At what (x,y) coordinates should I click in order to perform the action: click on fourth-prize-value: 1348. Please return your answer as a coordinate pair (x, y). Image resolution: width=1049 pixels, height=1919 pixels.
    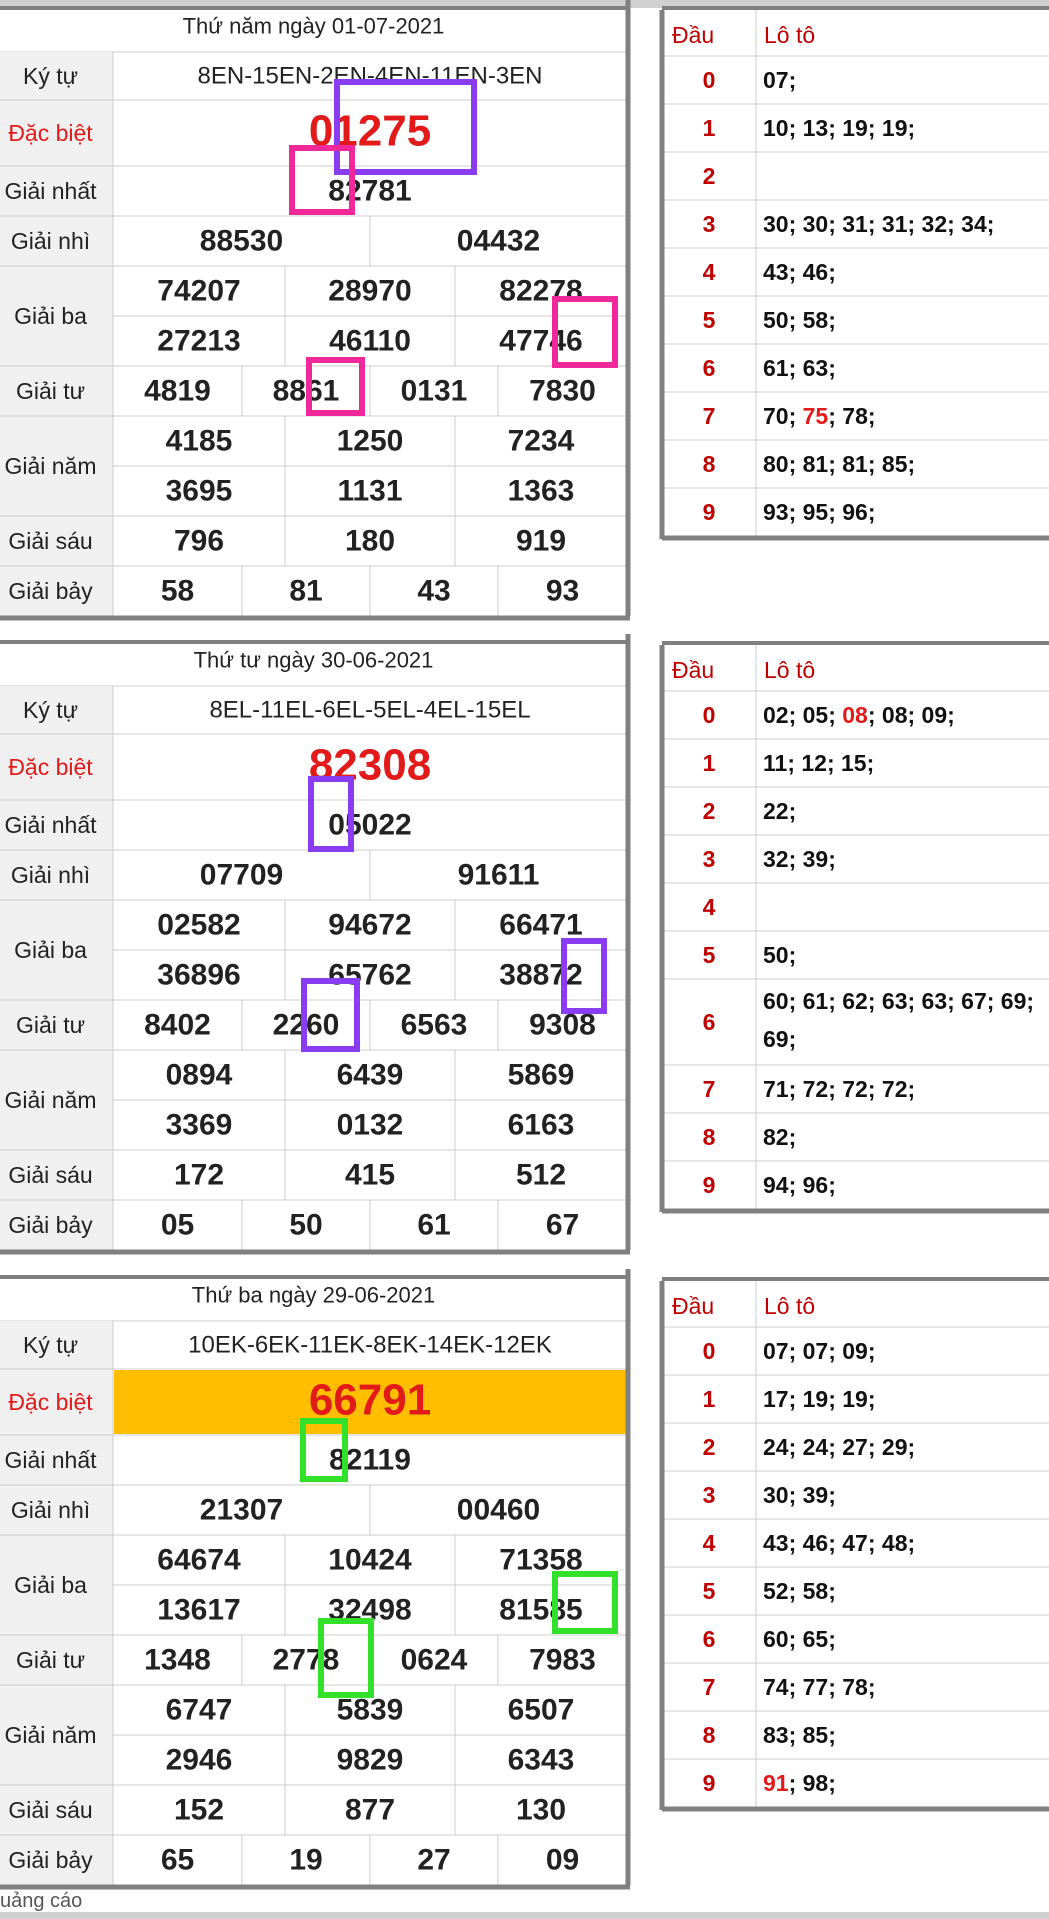
    Looking at the image, I should click on (177, 1660).